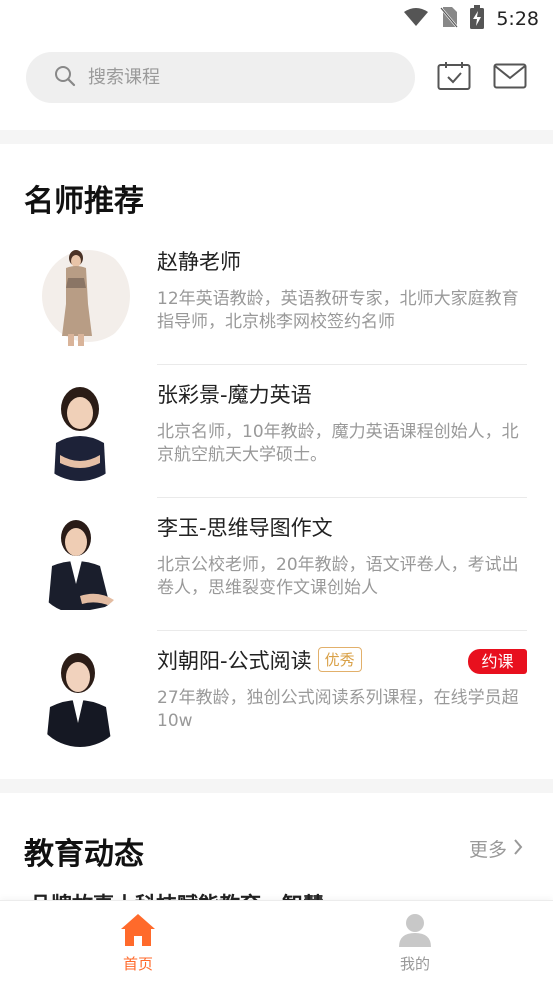 Image resolution: width=553 pixels, height=983 pixels. What do you see at coordinates (234, 661) in the screenshot?
I see `teacher-name-text: 刘朝阳-公式阅读` at bounding box center [234, 661].